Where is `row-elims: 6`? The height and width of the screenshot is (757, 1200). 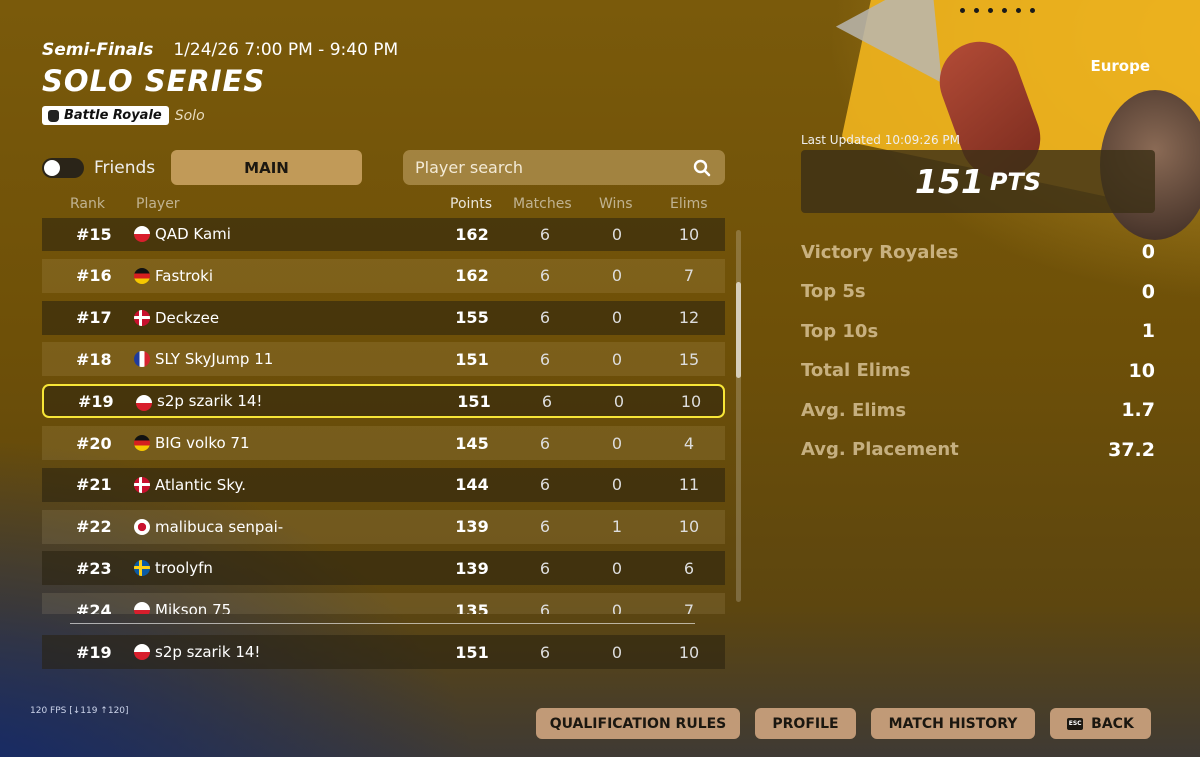
row-elims: 6 is located at coordinates (689, 568).